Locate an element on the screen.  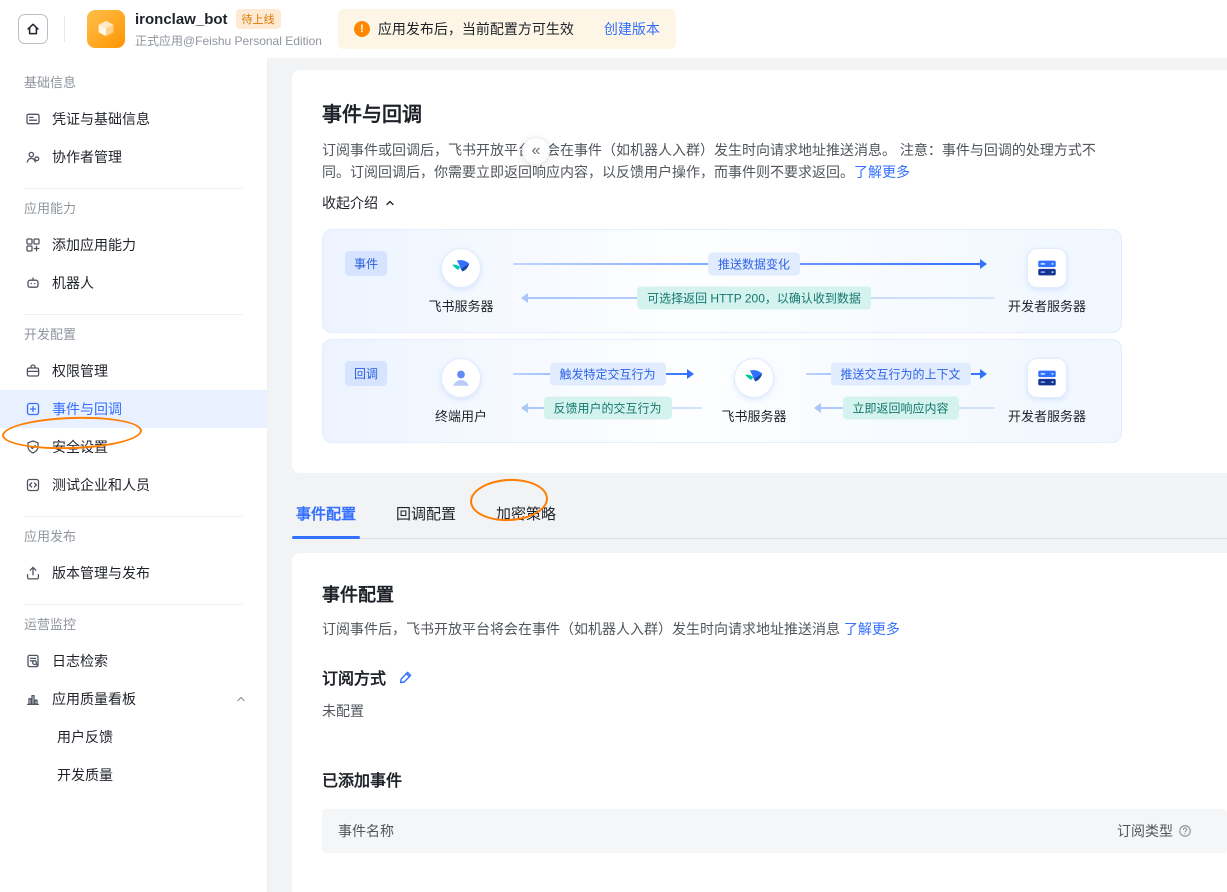
tab-callback-config: 回调配置 is located at coordinates (426, 514).